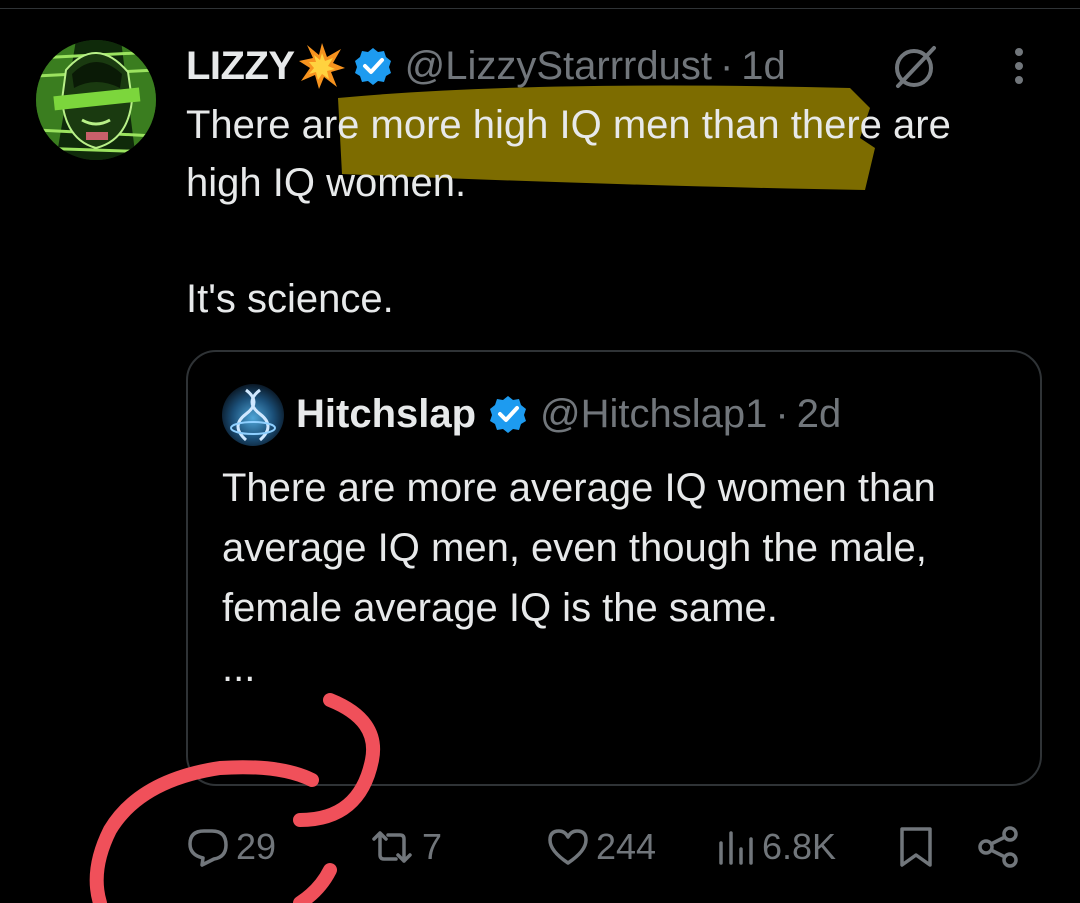  What do you see at coordinates (763, 66) in the screenshot?
I see `tweet-time: 1d` at bounding box center [763, 66].